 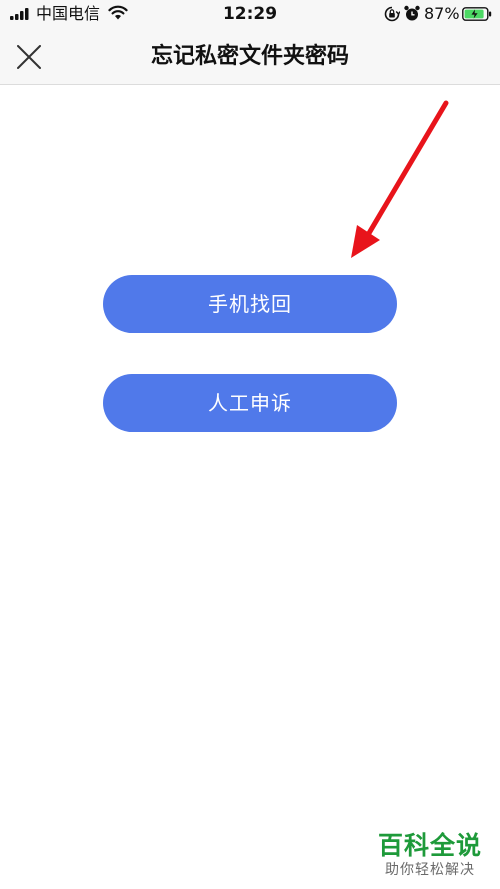 What do you see at coordinates (477, 14) in the screenshot?
I see `battery-icon` at bounding box center [477, 14].